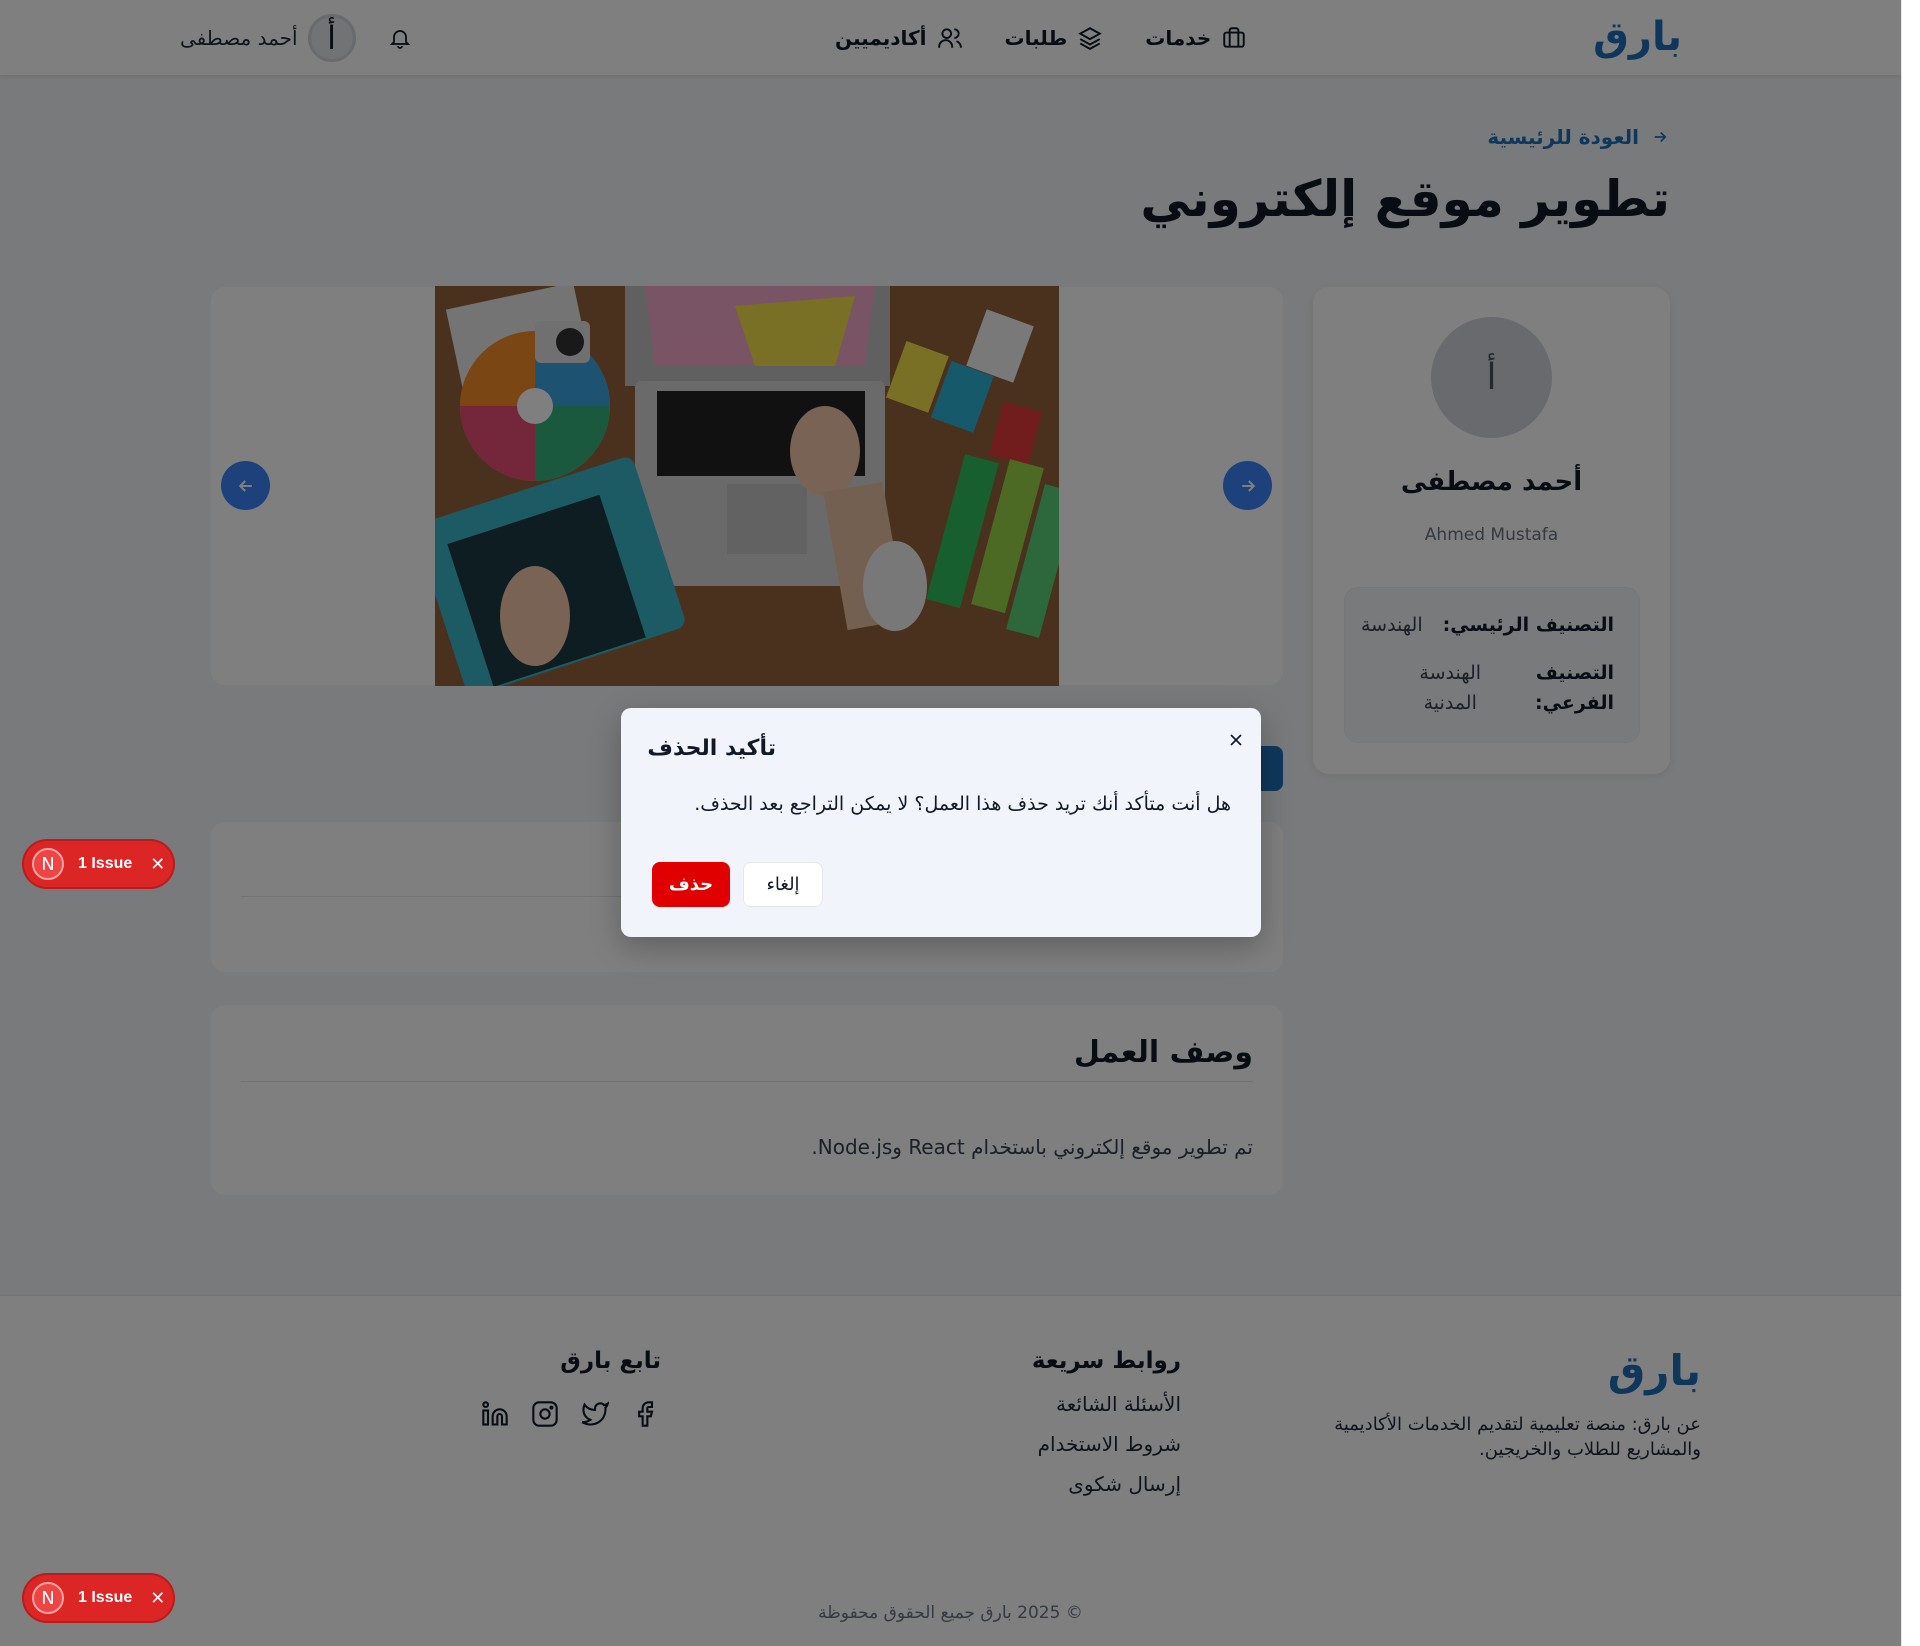 This screenshot has height=1646, width=1920. I want to click on close-icon, so click(1236, 740).